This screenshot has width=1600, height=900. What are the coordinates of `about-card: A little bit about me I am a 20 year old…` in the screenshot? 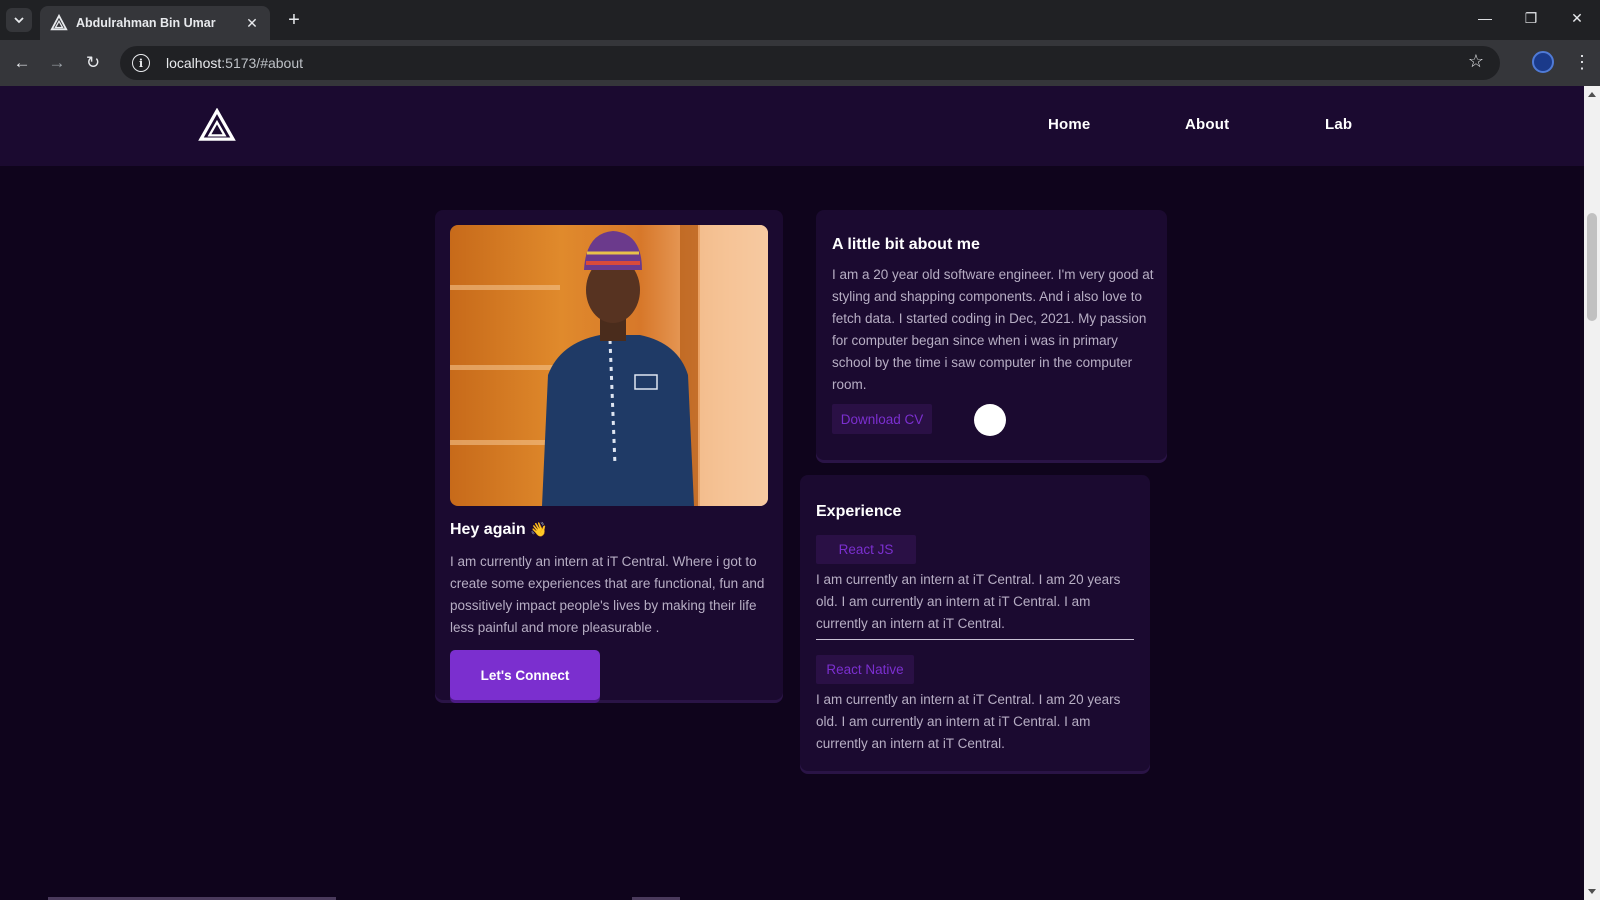 It's located at (991, 335).